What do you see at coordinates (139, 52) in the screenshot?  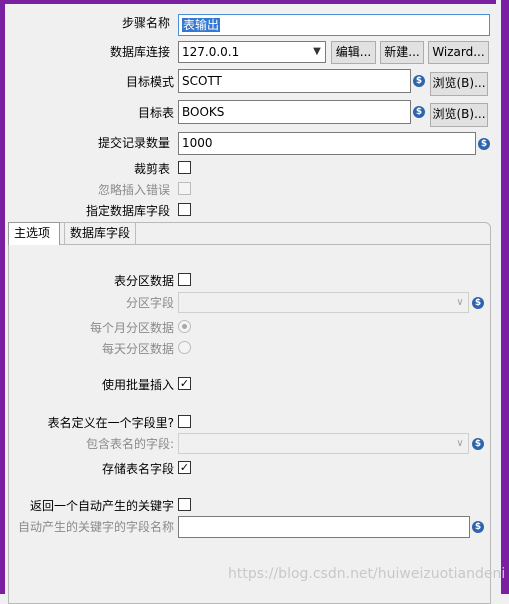 I see `connection-label: 数据库连接` at bounding box center [139, 52].